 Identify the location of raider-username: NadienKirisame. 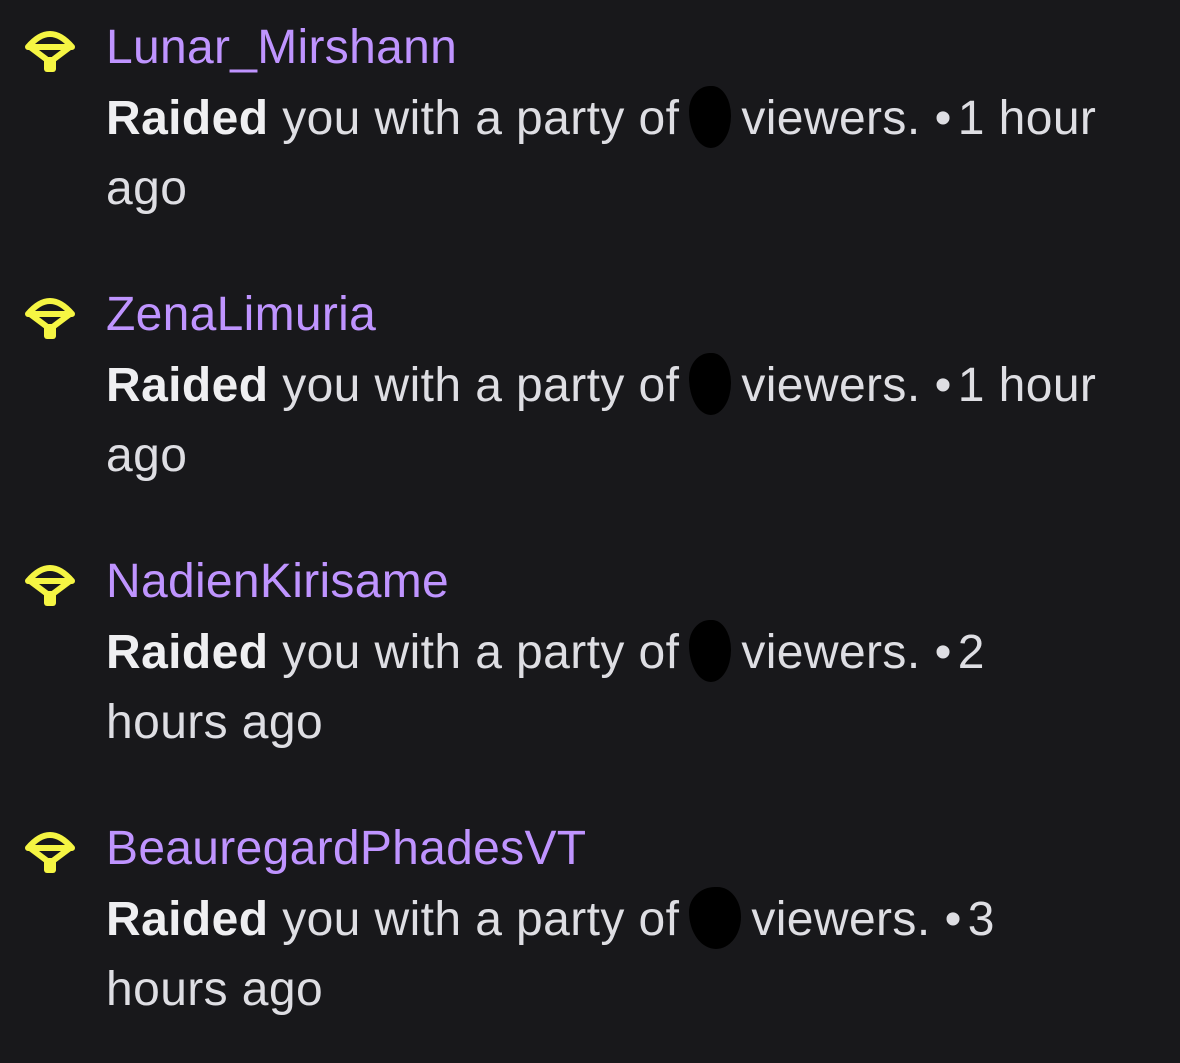
(277, 582).